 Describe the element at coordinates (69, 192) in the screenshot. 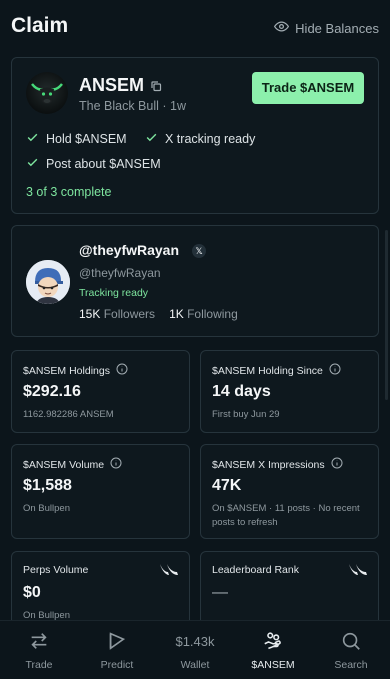

I see `progress-text: 3 of 3 complete` at that location.